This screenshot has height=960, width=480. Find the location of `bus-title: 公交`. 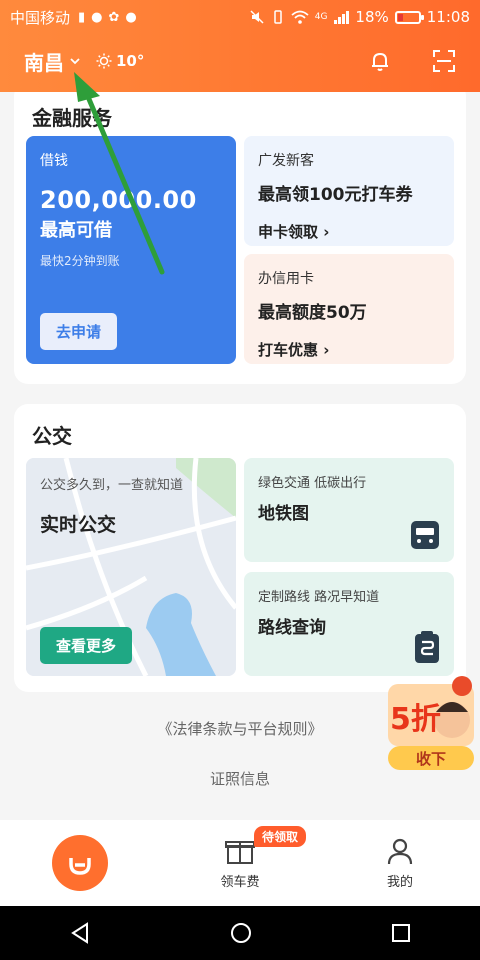

bus-title: 公交 is located at coordinates (52, 436).